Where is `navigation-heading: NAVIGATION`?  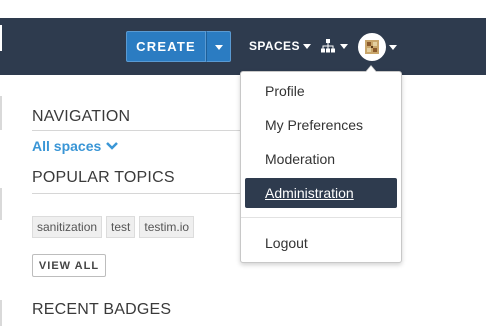
navigation-heading: NAVIGATION is located at coordinates (81, 116).